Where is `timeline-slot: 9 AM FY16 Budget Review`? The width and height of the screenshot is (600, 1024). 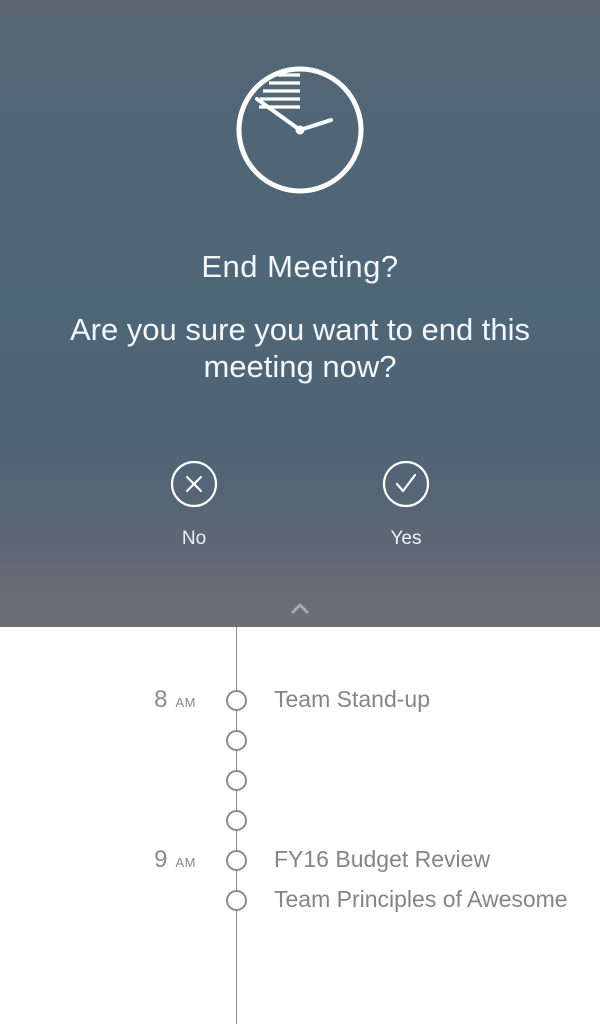 timeline-slot: 9 AM FY16 Budget Review is located at coordinates (300, 868).